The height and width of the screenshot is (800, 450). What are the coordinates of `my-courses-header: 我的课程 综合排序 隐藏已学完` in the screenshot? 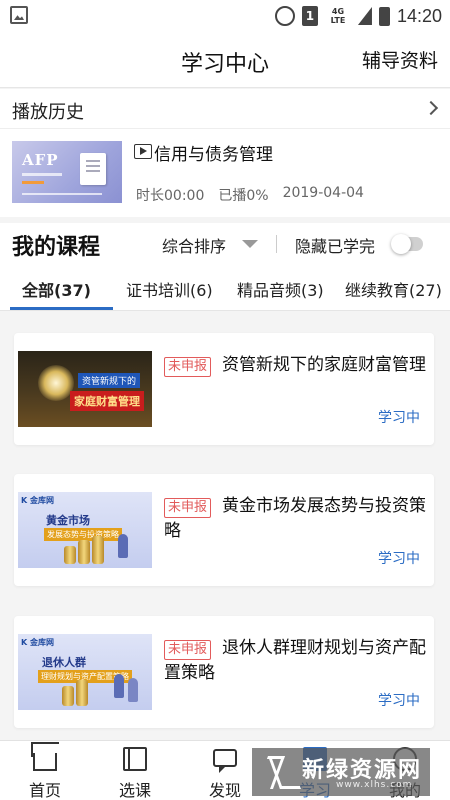 It's located at (225, 244).